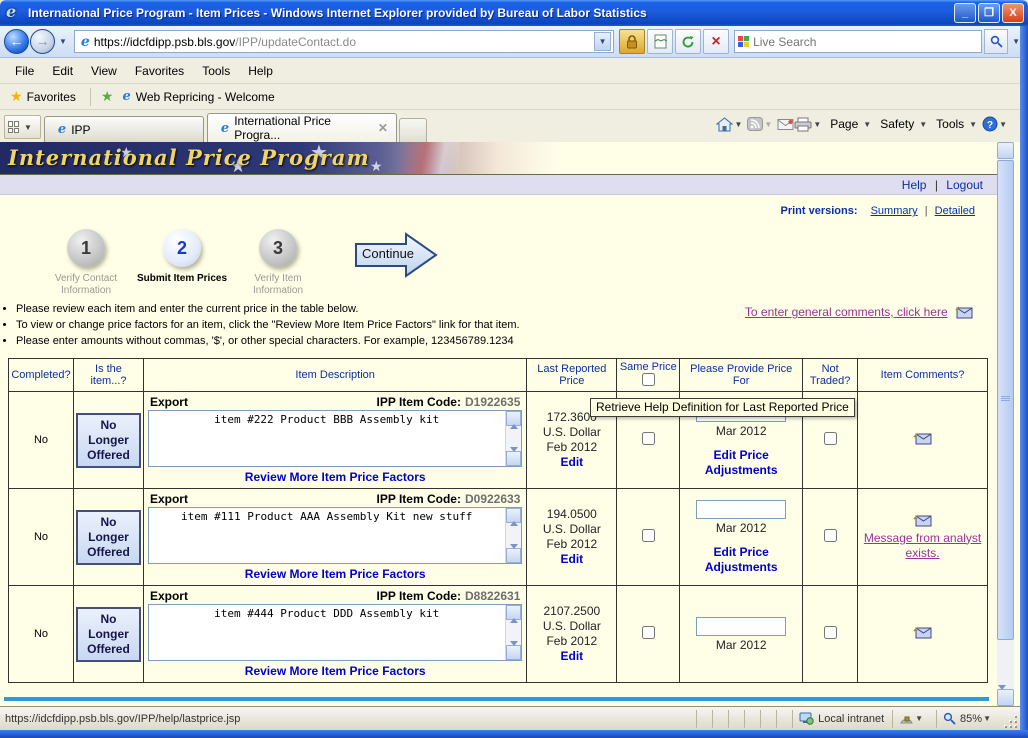 This screenshot has height=738, width=1028. I want to click on refresh-button, so click(688, 41).